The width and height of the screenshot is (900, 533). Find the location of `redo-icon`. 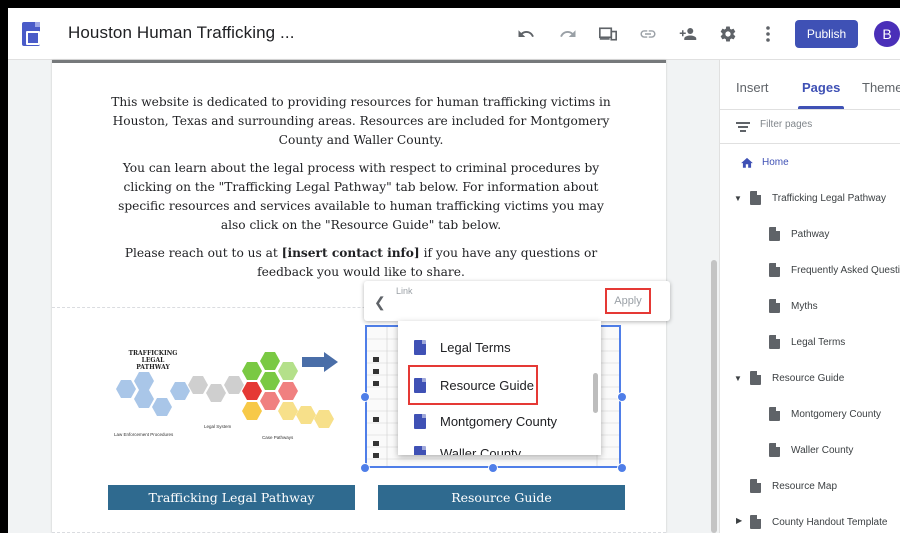

redo-icon is located at coordinates (568, 34).